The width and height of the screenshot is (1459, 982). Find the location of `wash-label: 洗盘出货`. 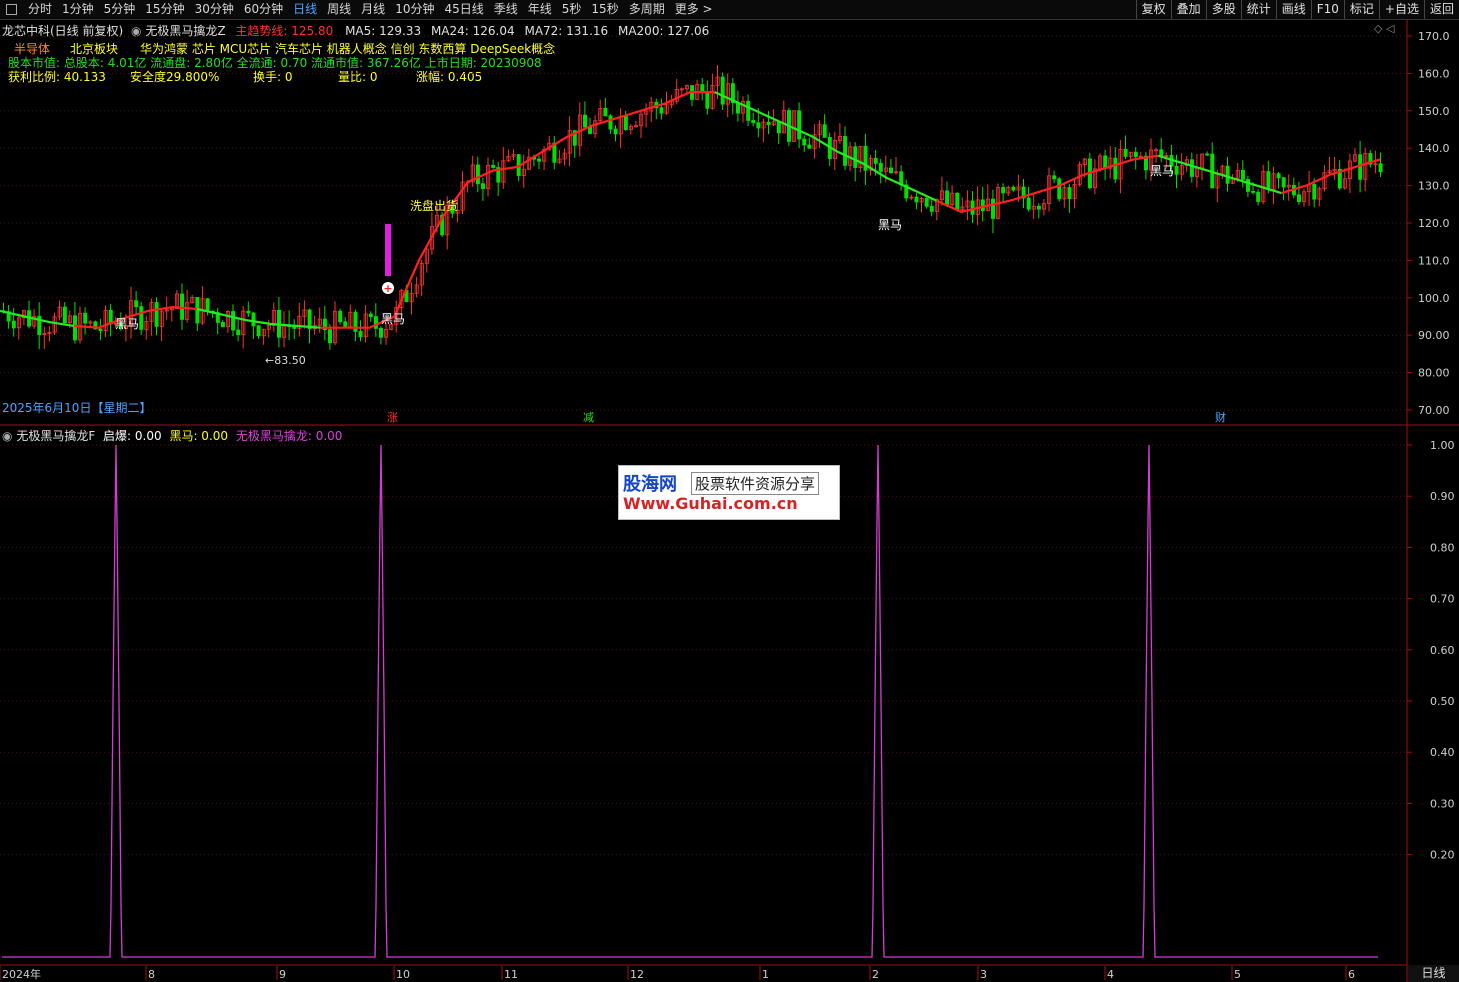

wash-label: 洗盘出货 is located at coordinates (434, 205).